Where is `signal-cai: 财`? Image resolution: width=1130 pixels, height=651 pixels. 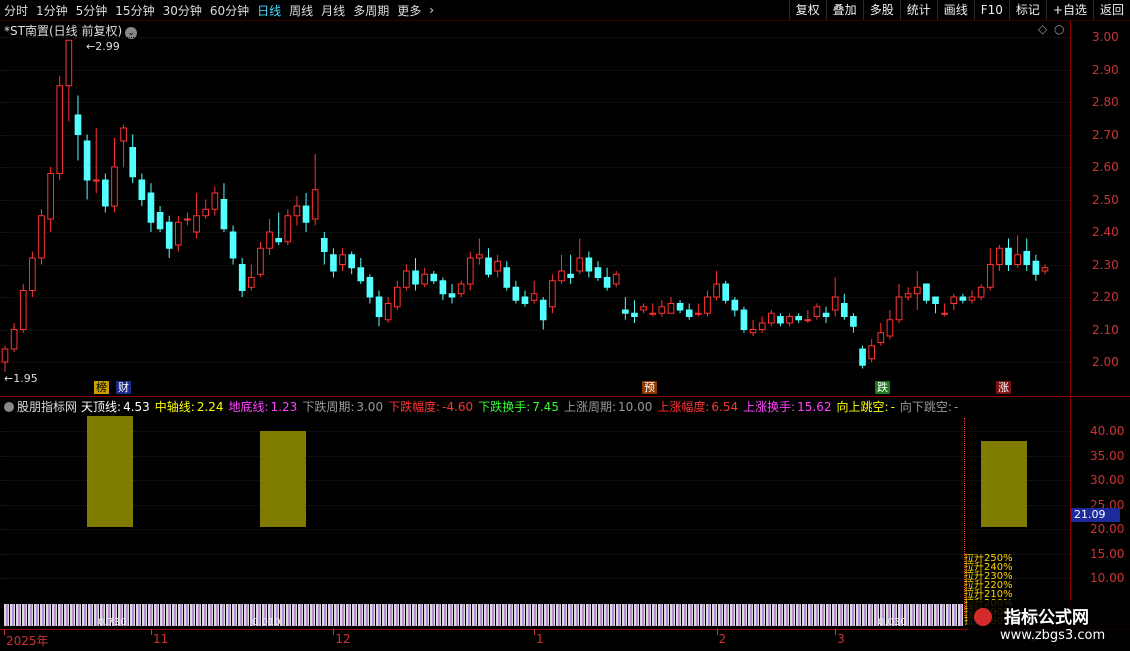
signal-cai: 财 is located at coordinates (123, 387).